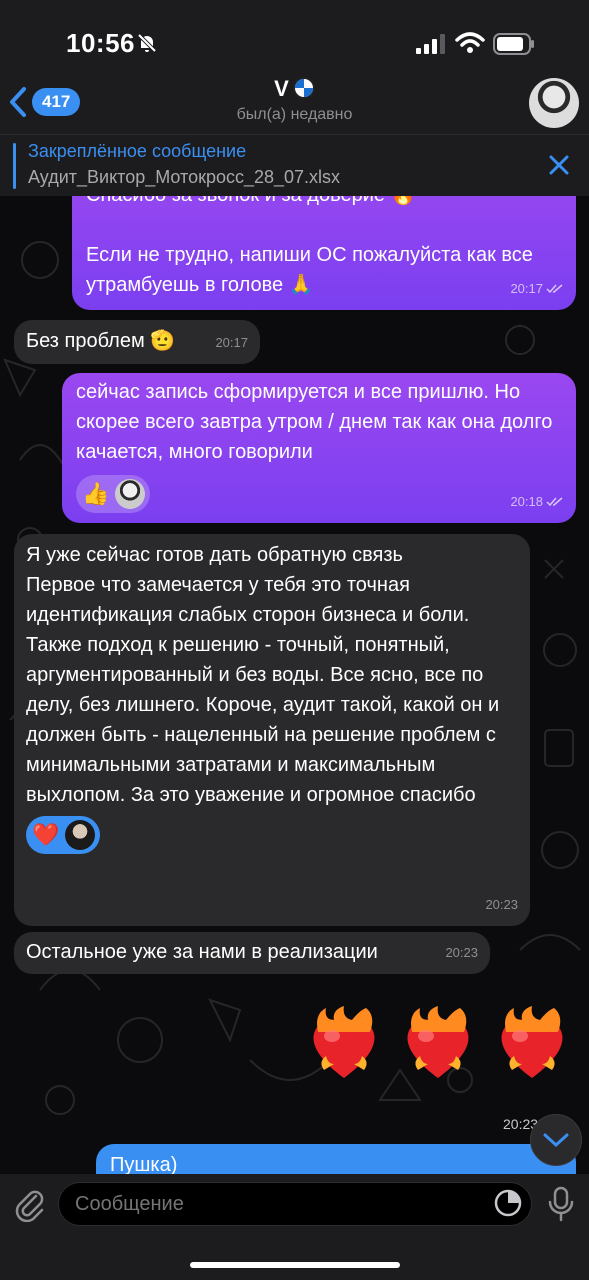 Image resolution: width=589 pixels, height=1280 pixels. I want to click on scroll-down-button, so click(556, 1140).